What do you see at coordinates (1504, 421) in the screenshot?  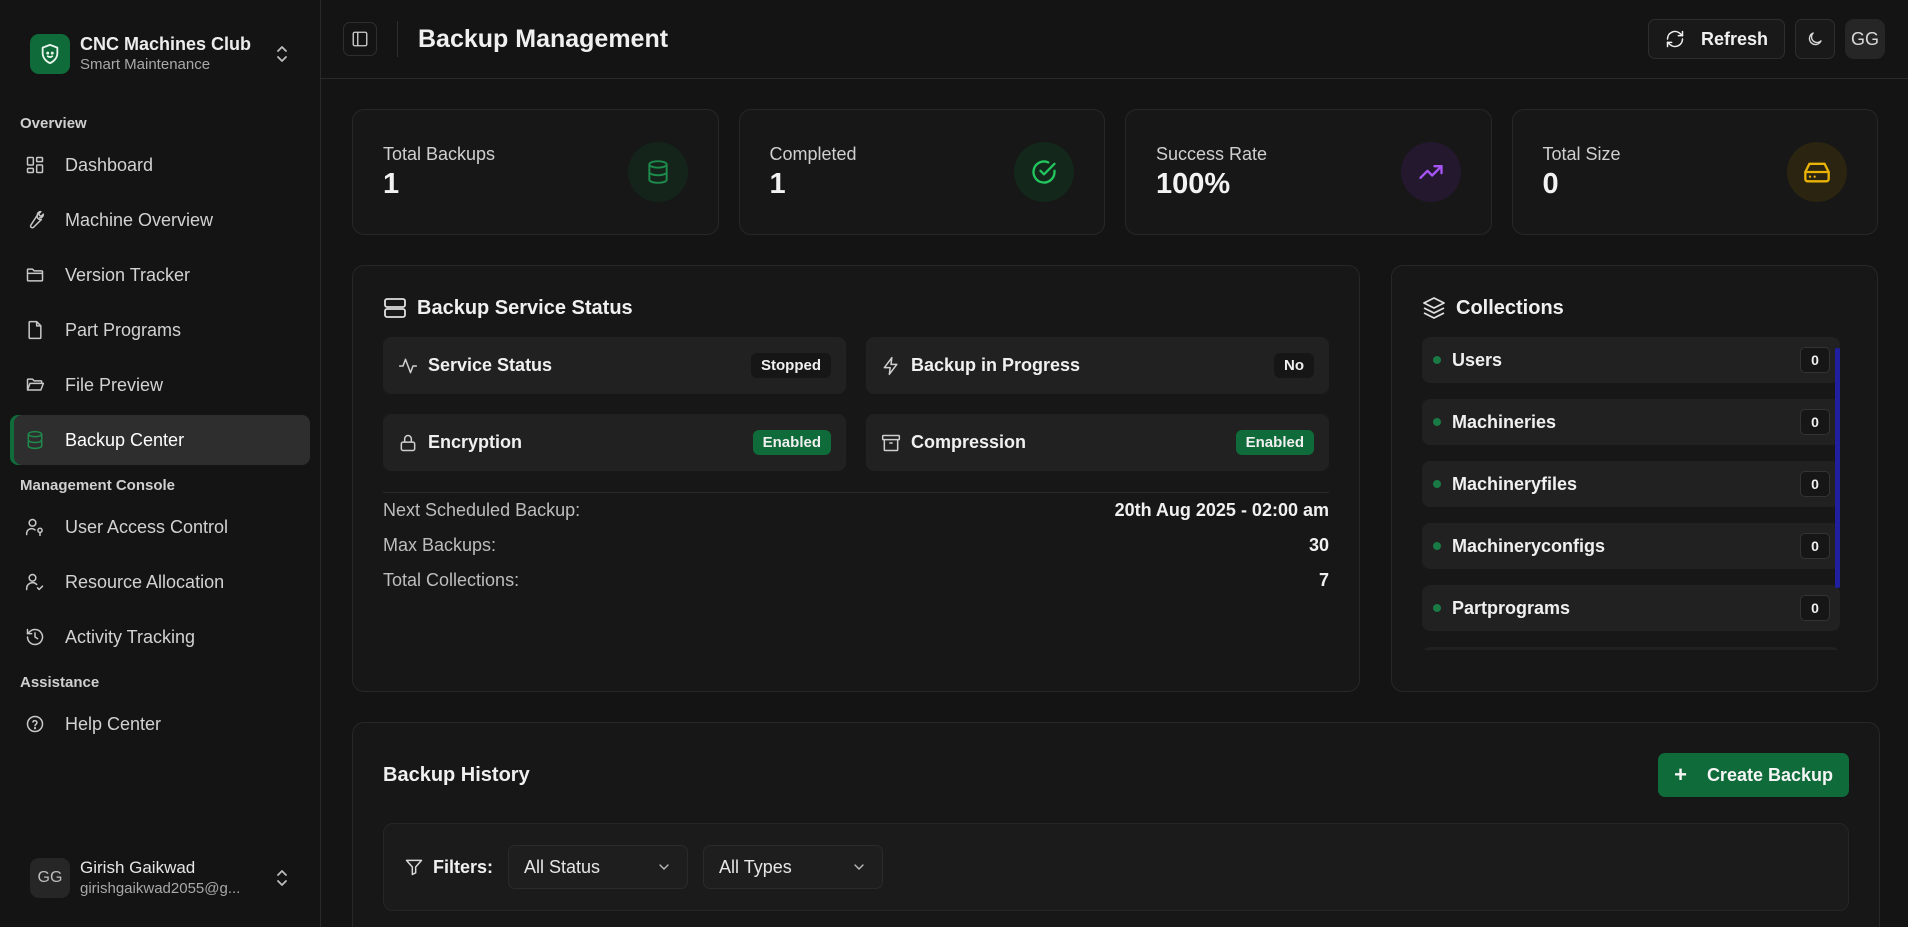 I see `collection-name: Machineries` at bounding box center [1504, 421].